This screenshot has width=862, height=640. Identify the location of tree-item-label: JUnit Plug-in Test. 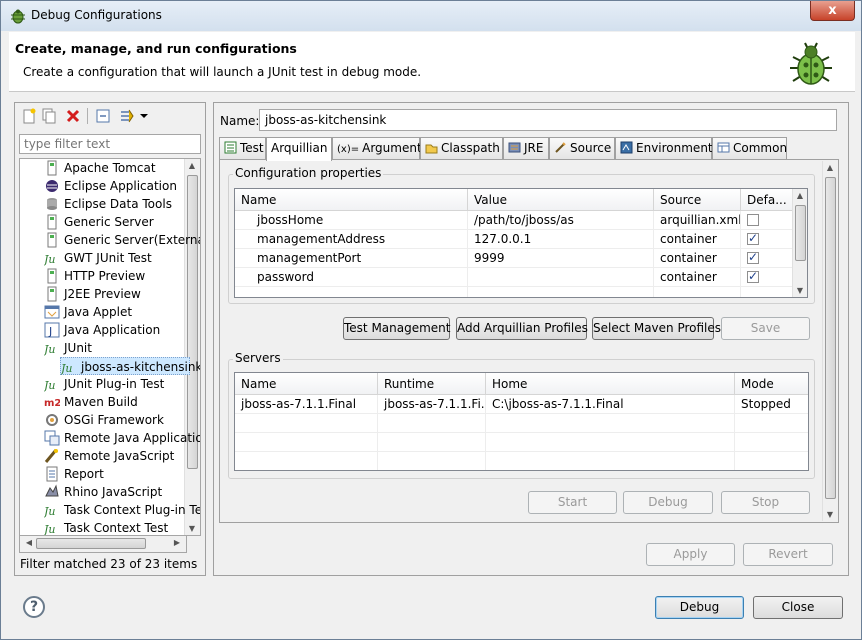
(114, 384).